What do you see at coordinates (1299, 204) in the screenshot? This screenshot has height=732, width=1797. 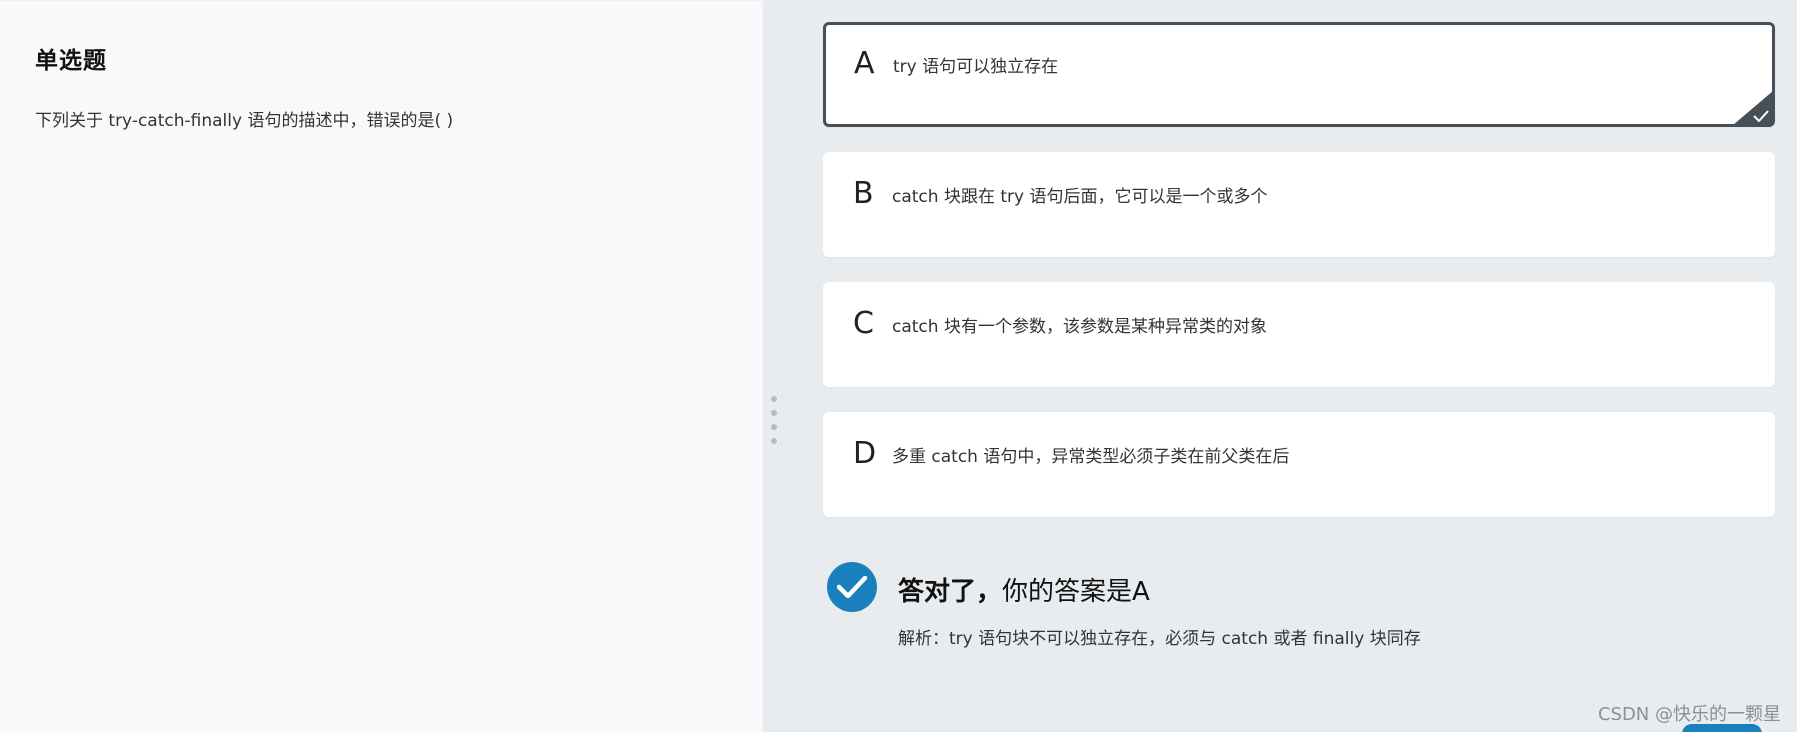 I see `option-b: B catch 块跟在 try 语句后面，它可以是一个或多个` at bounding box center [1299, 204].